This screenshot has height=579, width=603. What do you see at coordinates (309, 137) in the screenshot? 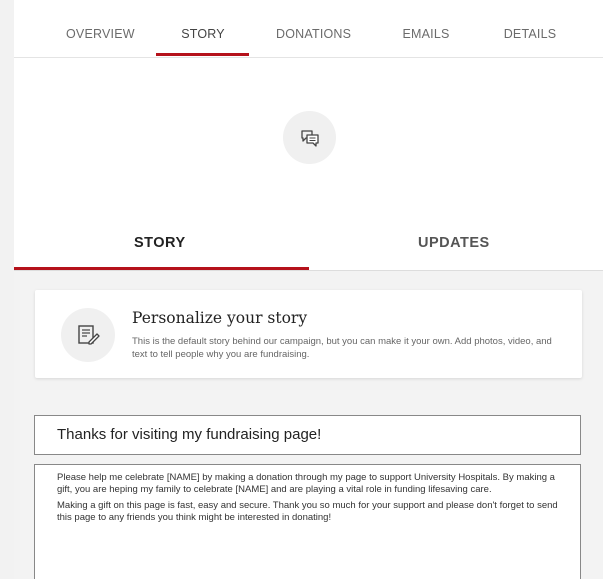
I see `chat-bubbles-icon` at bounding box center [309, 137].